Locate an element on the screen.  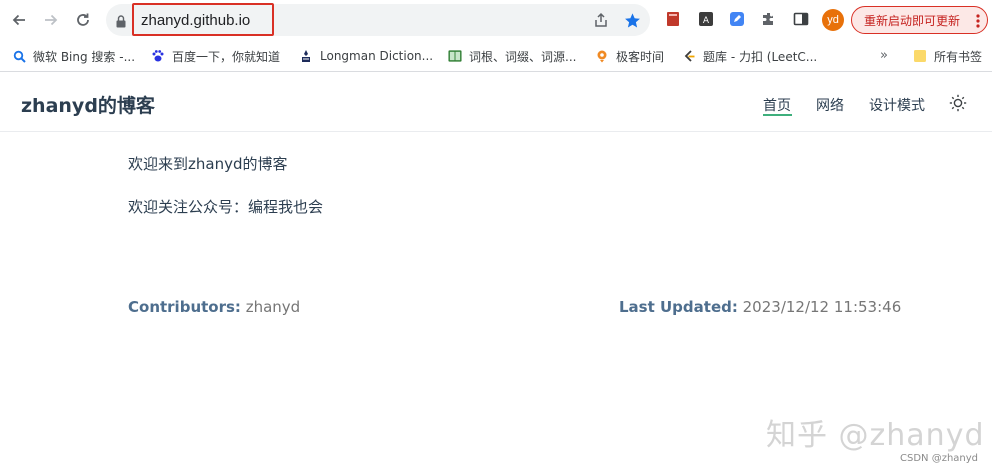
back-arrow-icon is located at coordinates (19, 20).